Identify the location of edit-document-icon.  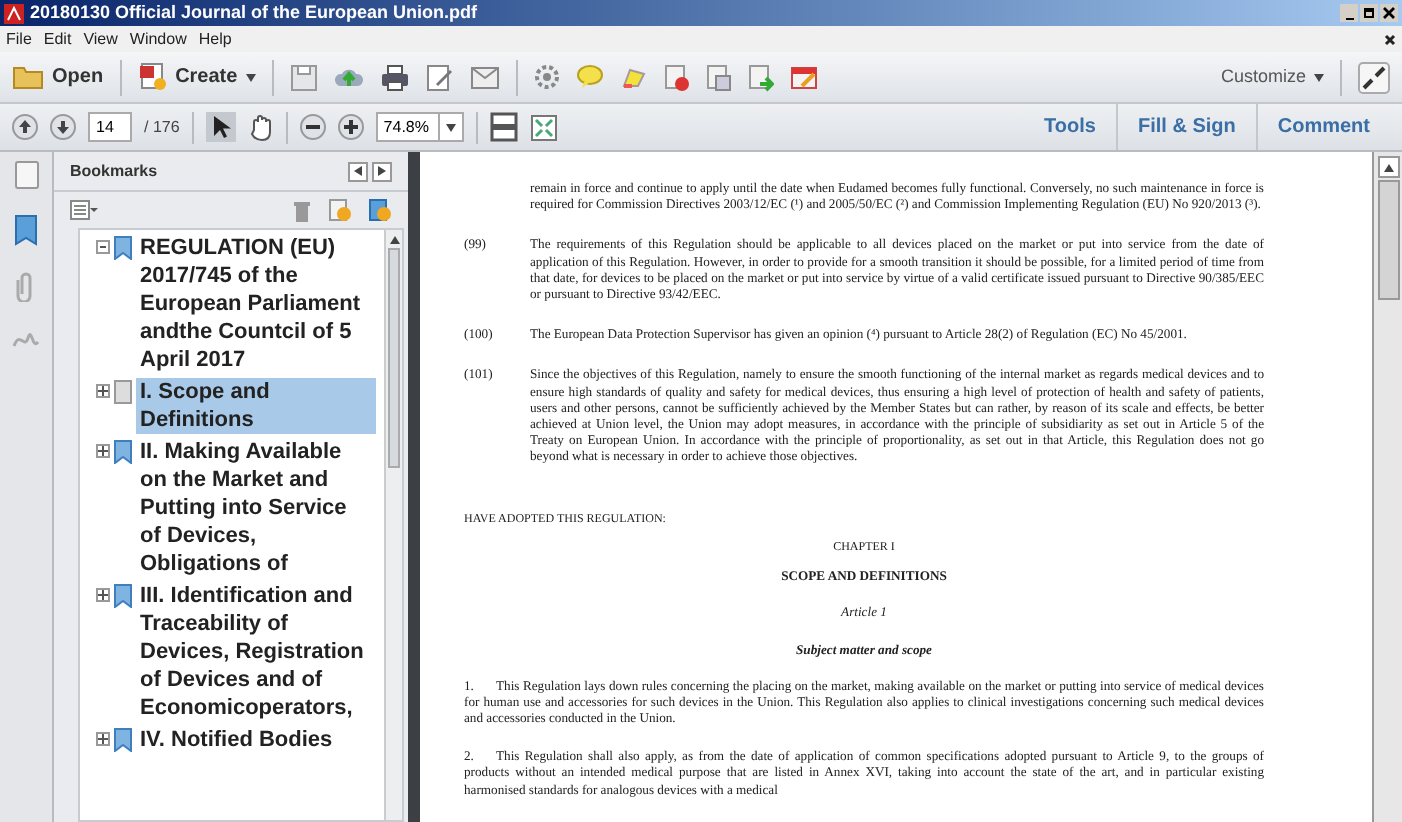
(439, 77).